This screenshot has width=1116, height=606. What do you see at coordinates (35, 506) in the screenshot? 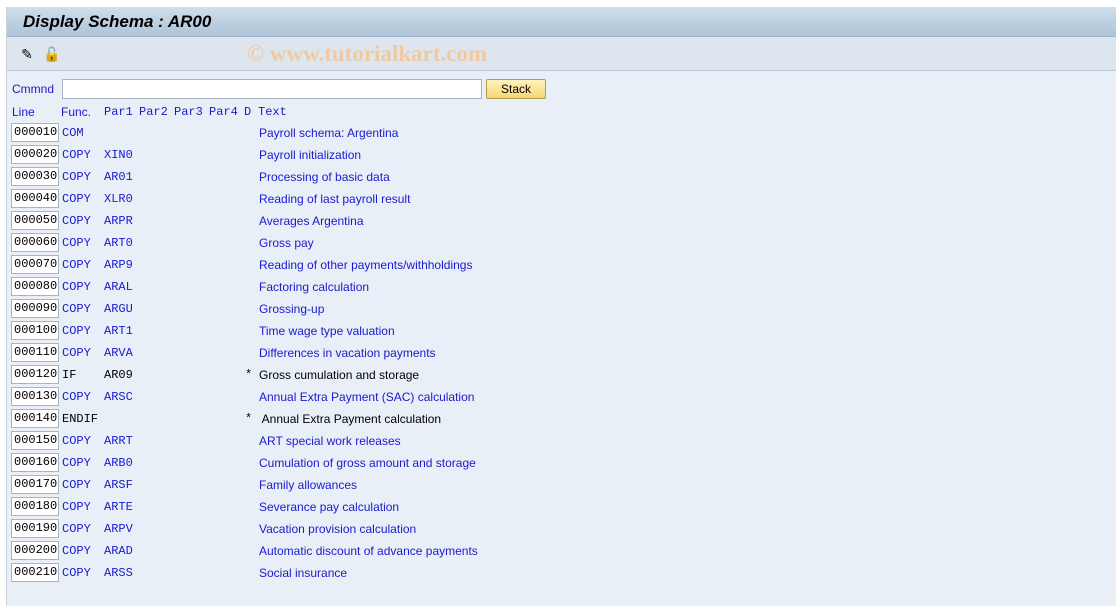
I see `line-number-field: 000180` at bounding box center [35, 506].